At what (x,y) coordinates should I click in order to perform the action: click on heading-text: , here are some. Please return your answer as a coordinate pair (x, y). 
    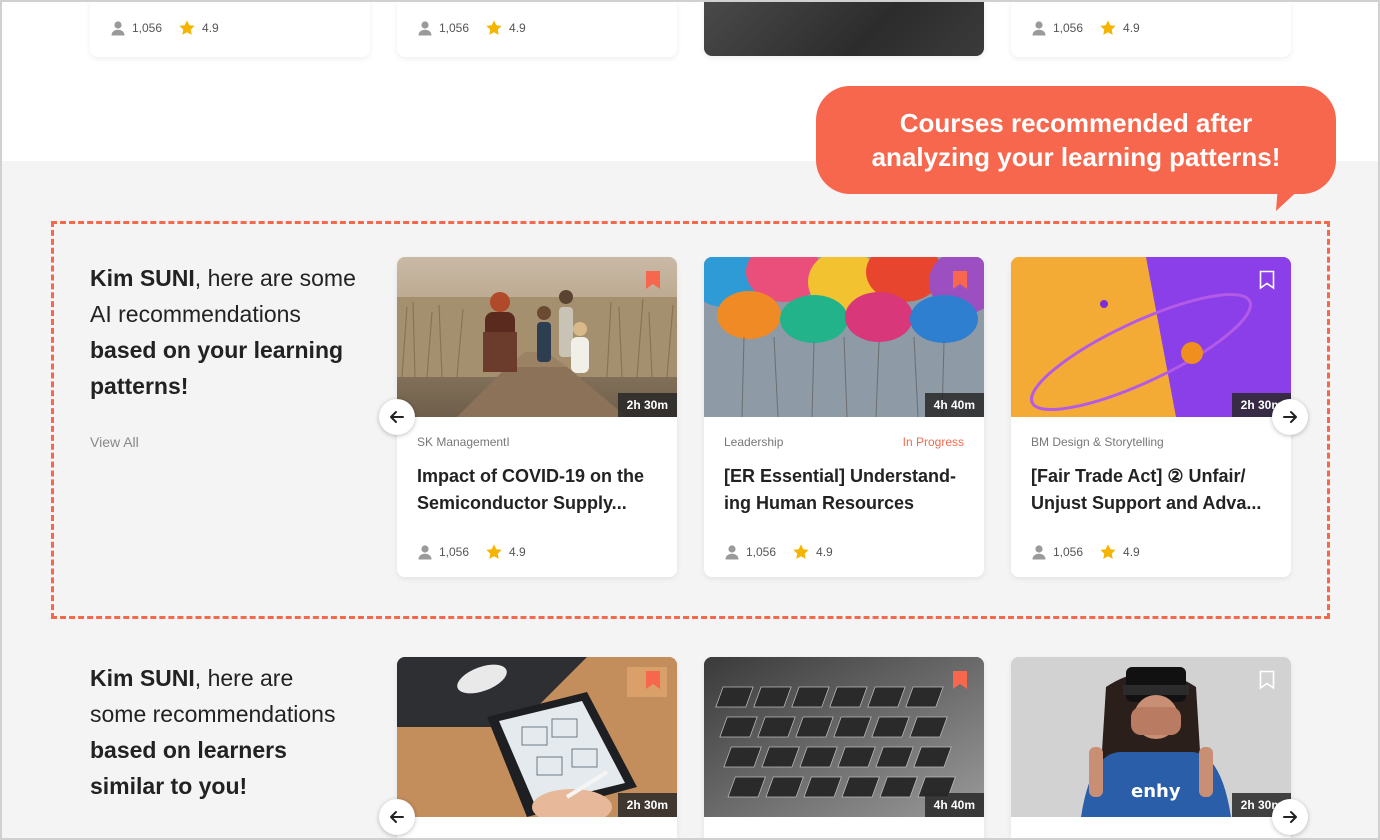
    Looking at the image, I should click on (275, 278).